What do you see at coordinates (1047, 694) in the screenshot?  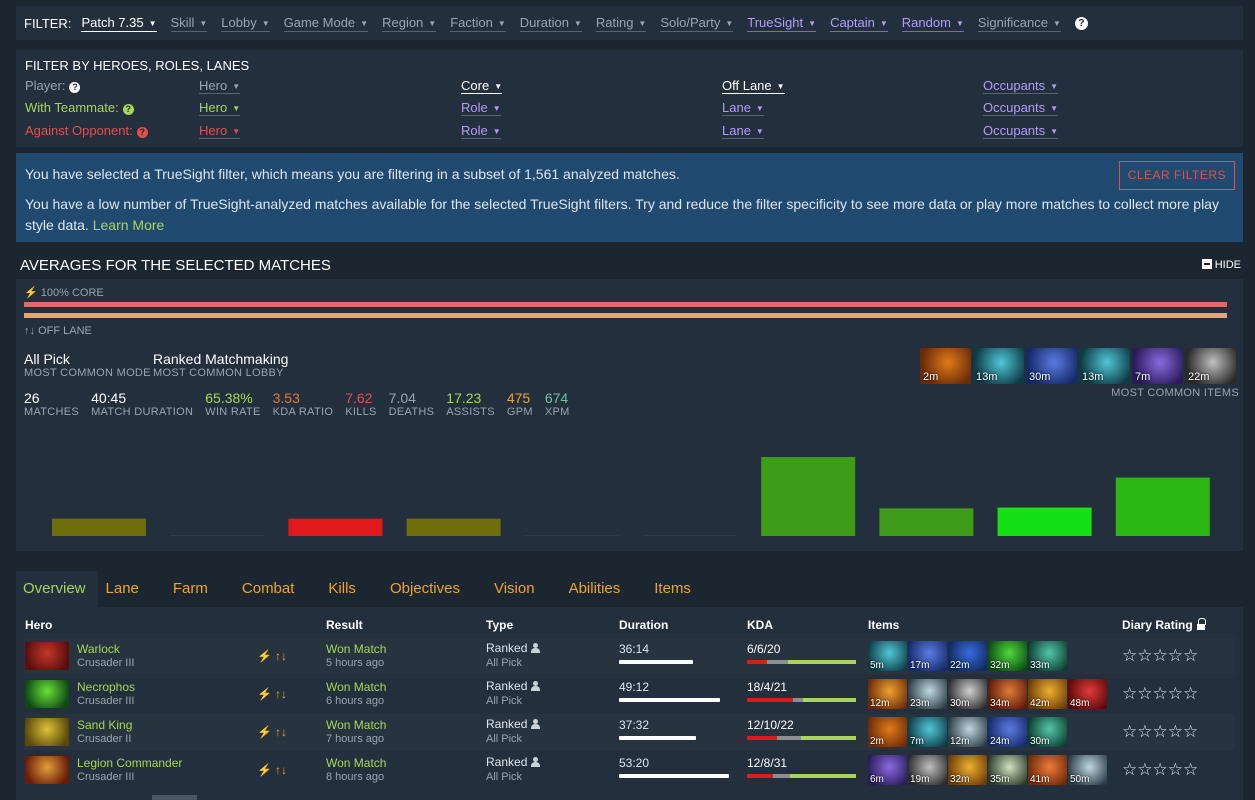 I see `item-icon: 42m` at bounding box center [1047, 694].